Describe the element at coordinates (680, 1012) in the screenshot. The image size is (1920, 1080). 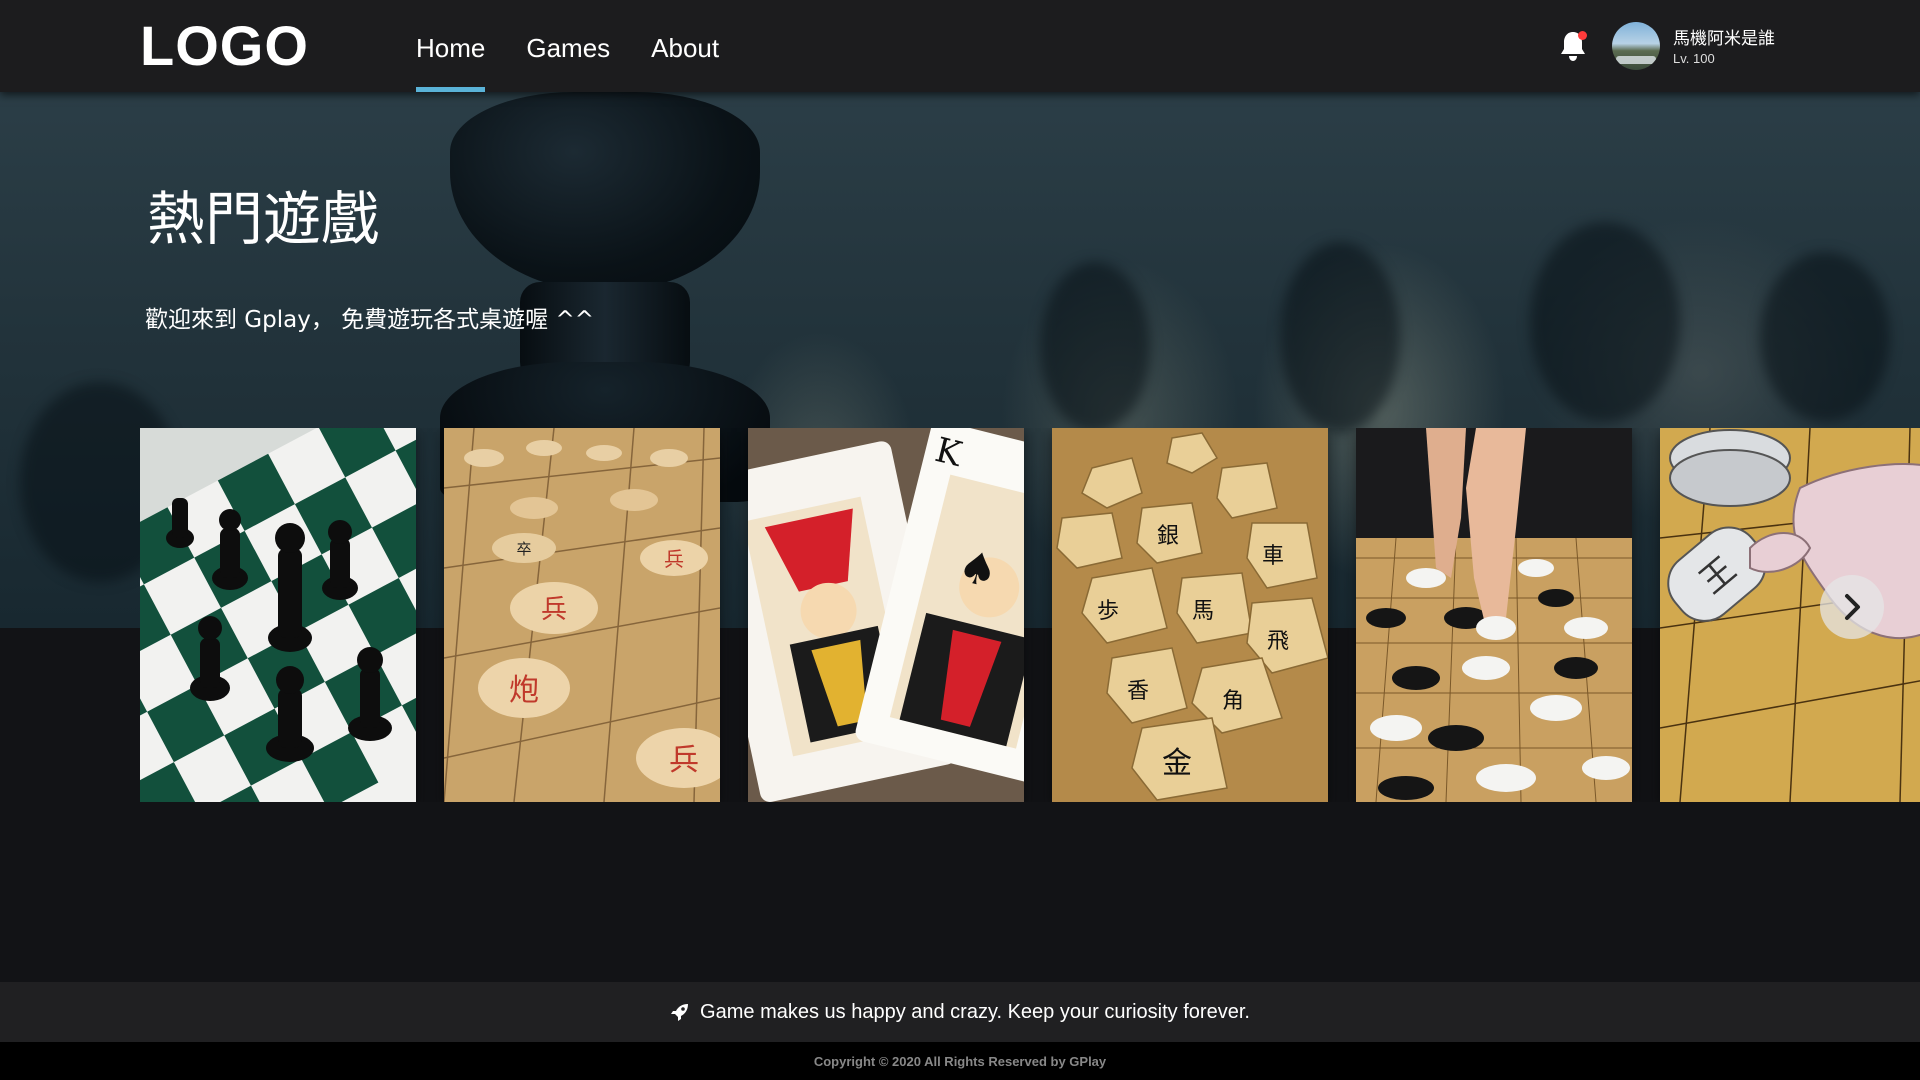
I see `rocket-icon` at that location.